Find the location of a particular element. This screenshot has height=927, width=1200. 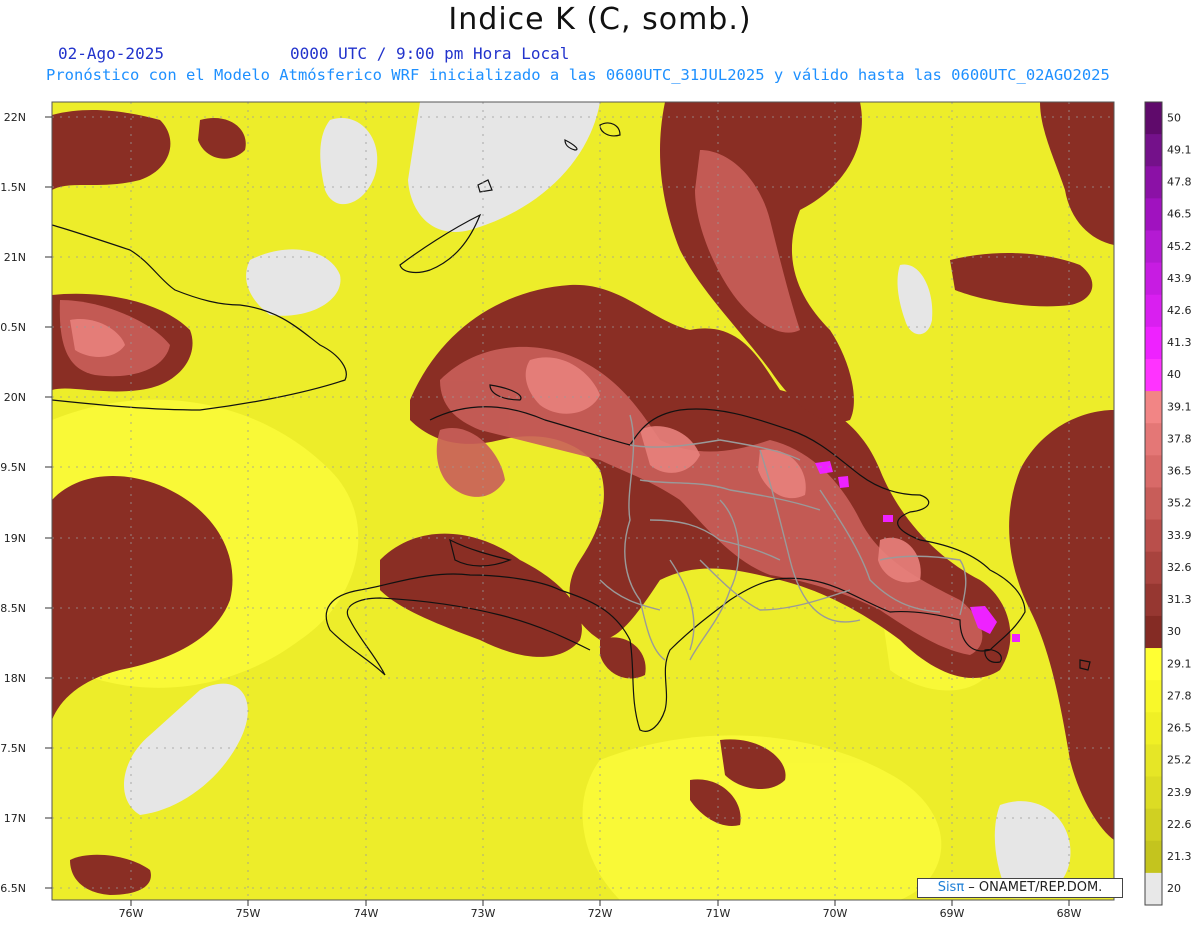

colorbar-label: 37.8 is located at coordinates (1179, 438).